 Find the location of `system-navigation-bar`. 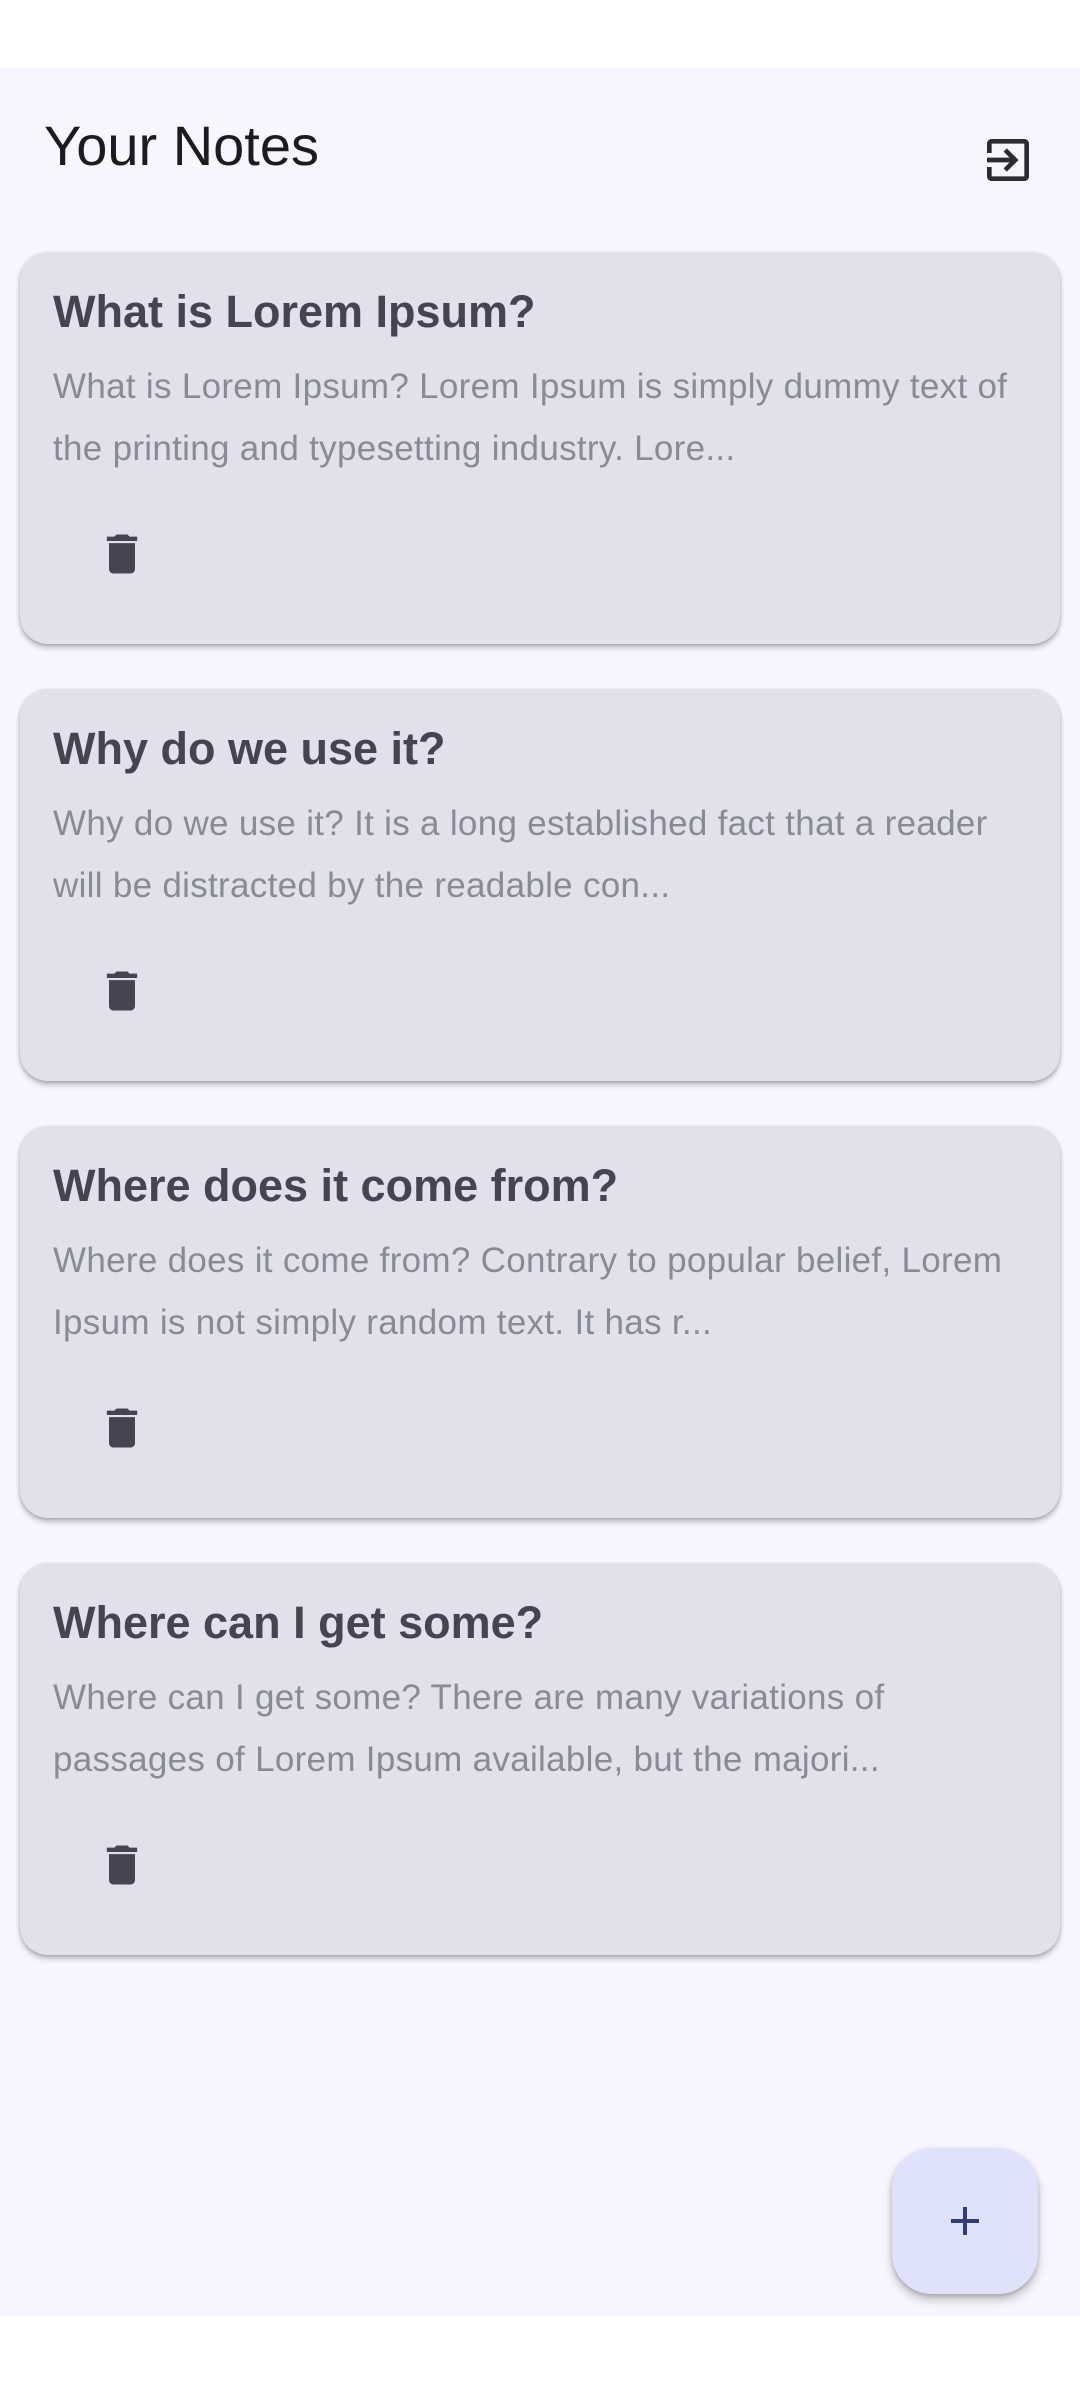

system-navigation-bar is located at coordinates (540, 2358).